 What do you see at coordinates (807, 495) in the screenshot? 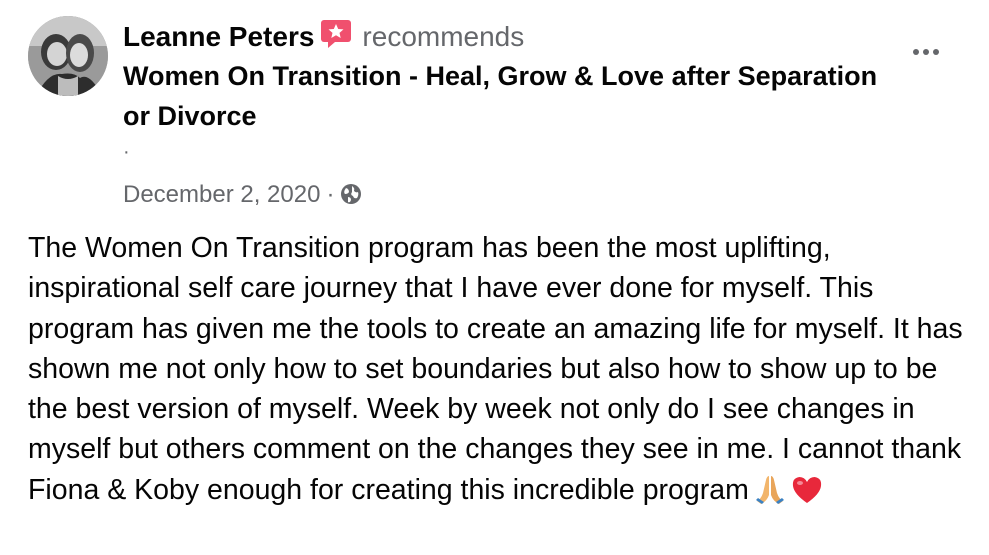
I see `red-heart-emoji` at bounding box center [807, 495].